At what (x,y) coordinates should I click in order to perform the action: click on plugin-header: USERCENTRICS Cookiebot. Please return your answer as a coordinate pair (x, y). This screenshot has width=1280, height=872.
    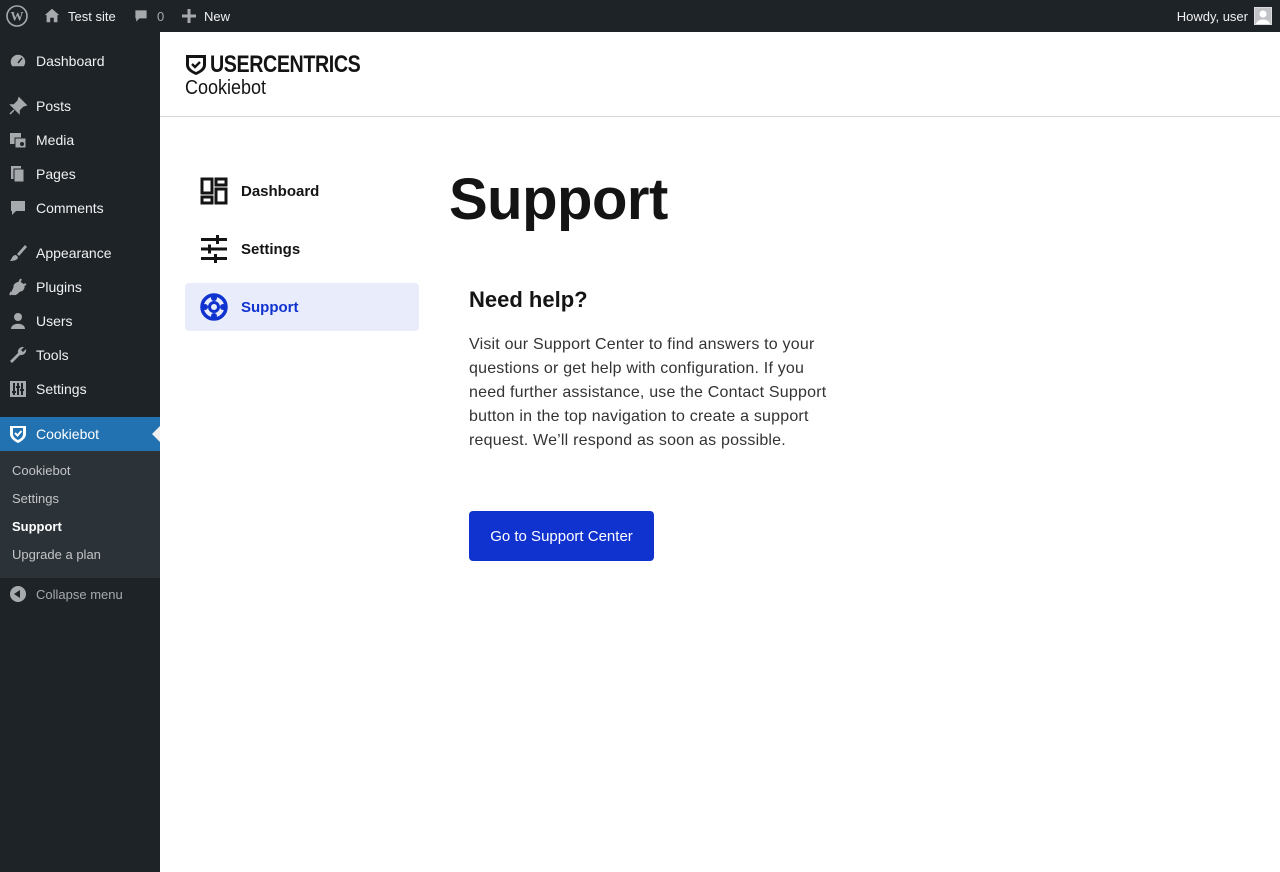
    Looking at the image, I should click on (720, 74).